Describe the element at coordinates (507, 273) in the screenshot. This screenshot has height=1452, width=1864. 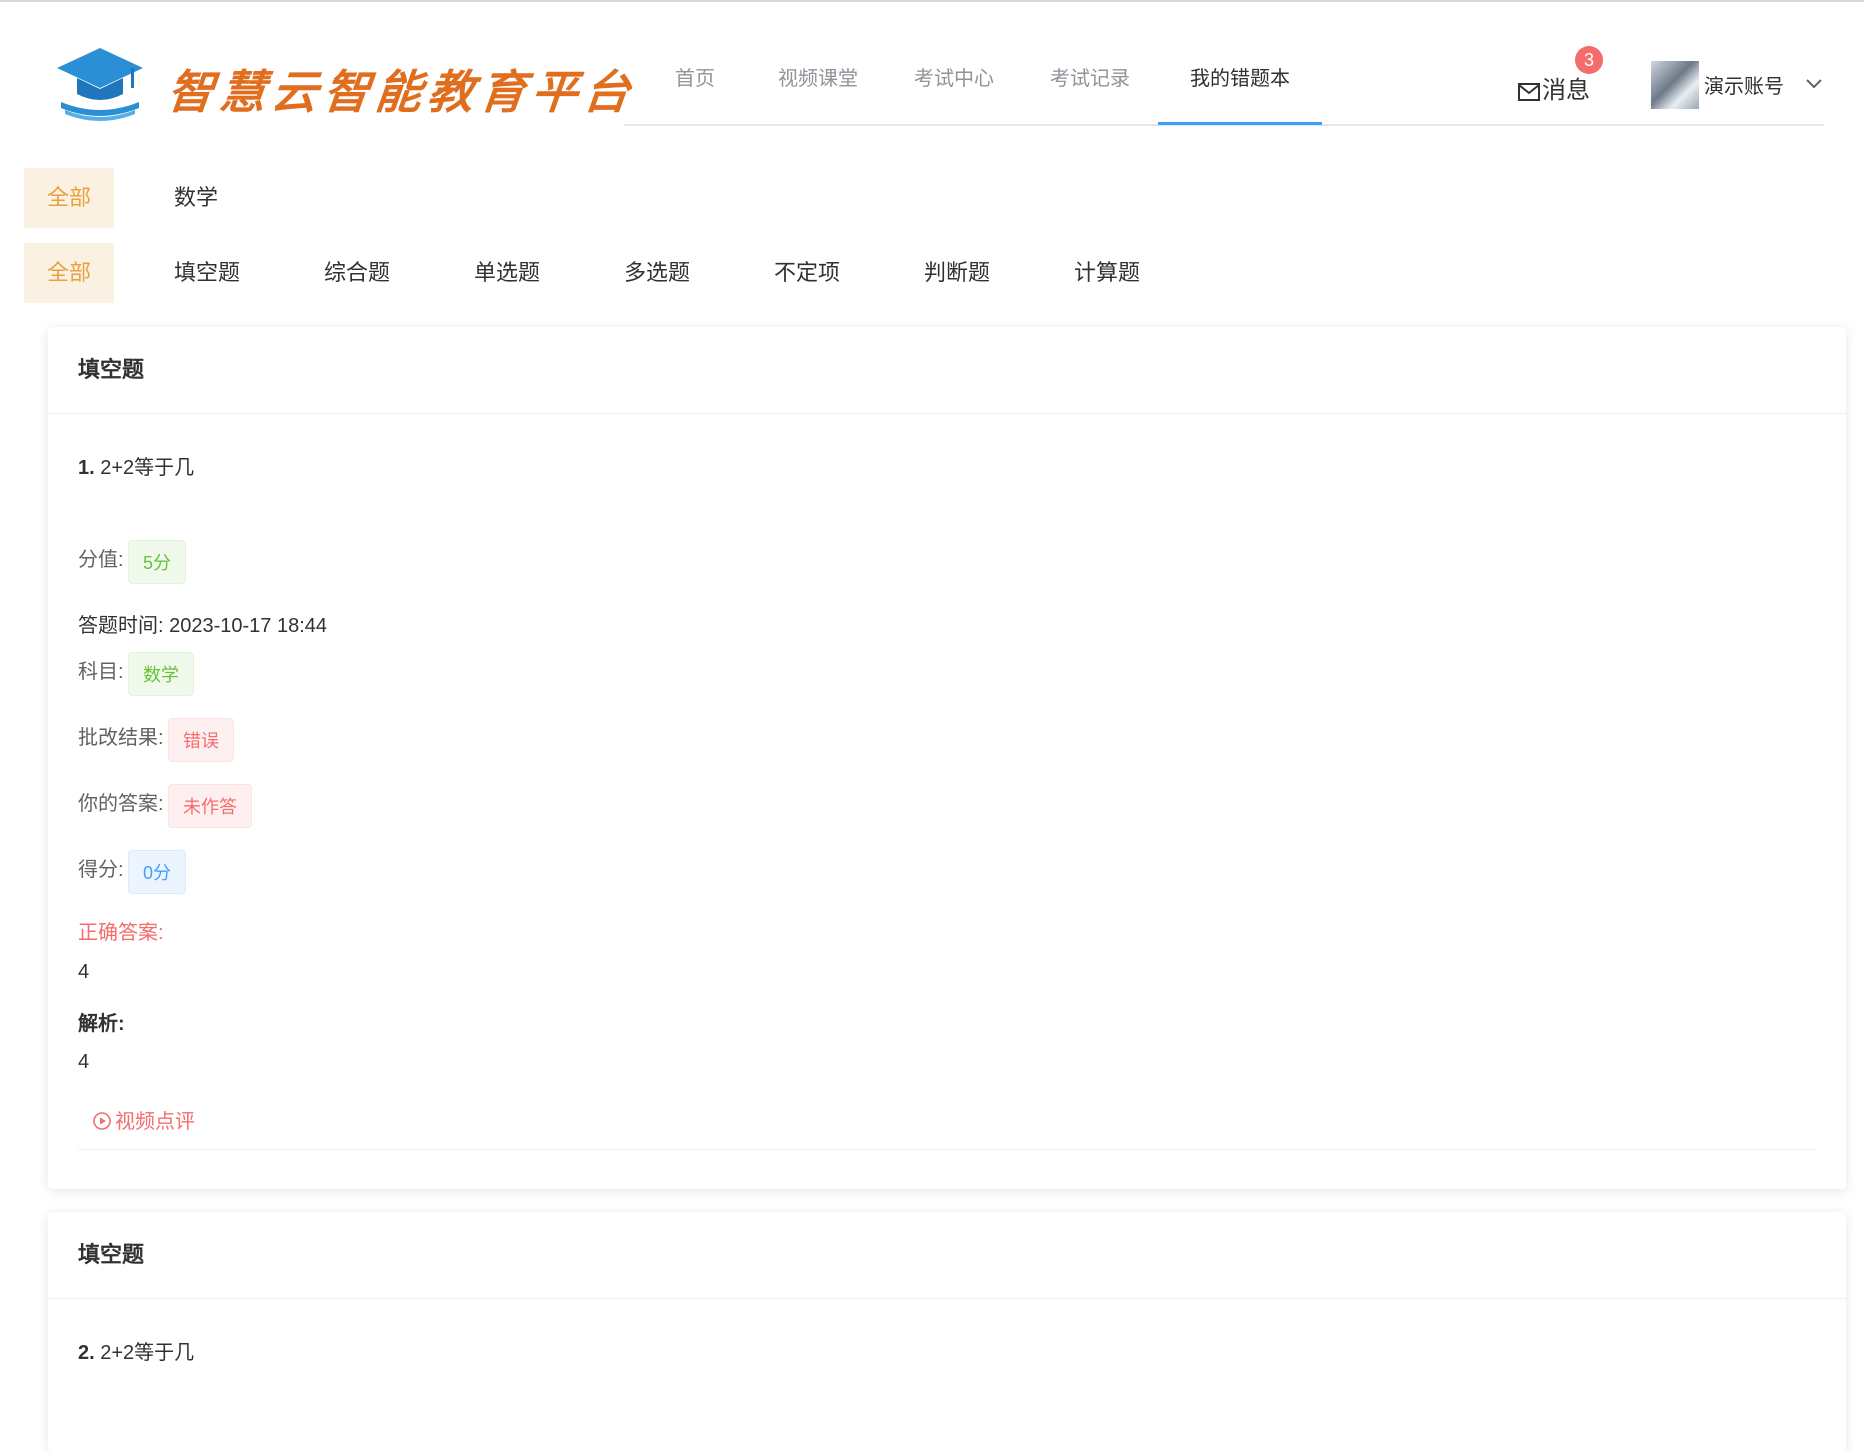
I see `type-single-choice: 单选题` at that location.